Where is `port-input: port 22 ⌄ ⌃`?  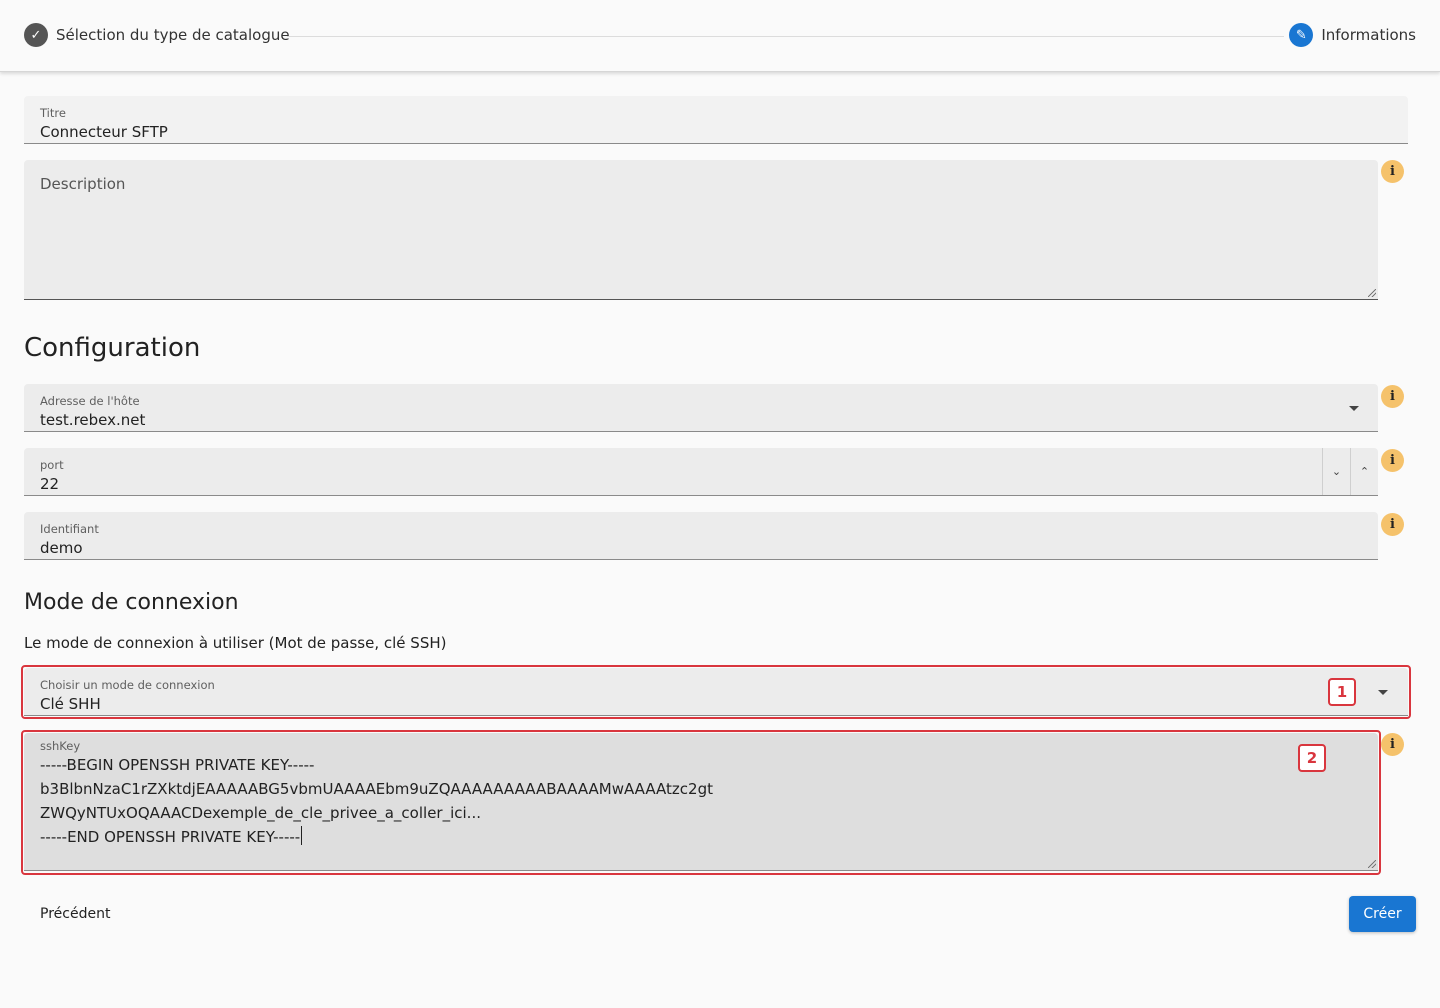 port-input: port 22 ⌄ ⌃ is located at coordinates (701, 472).